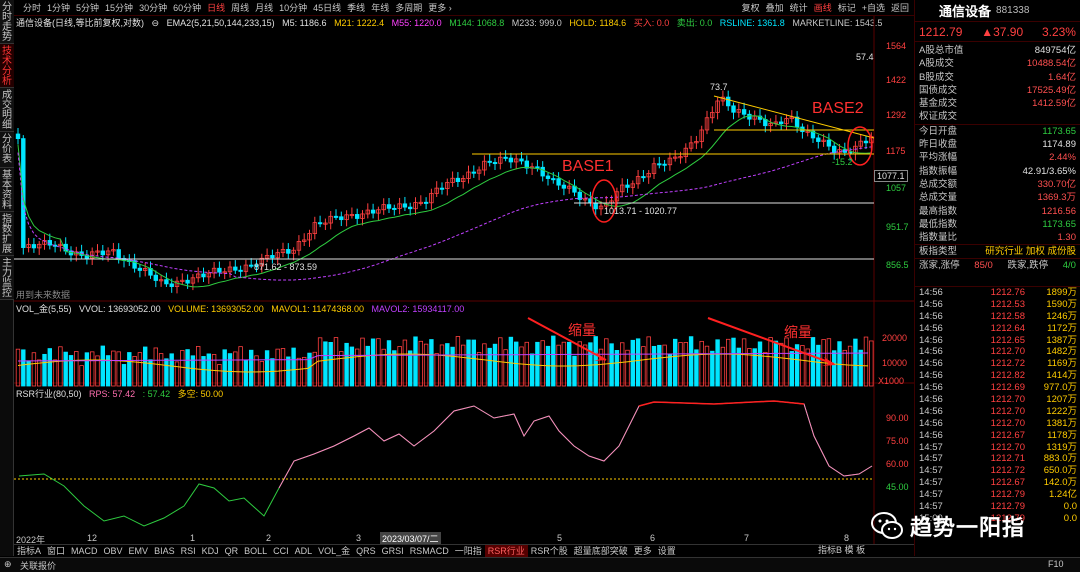 This screenshot has height=572, width=1080. Describe the element at coordinates (92, 538) in the screenshot. I see `axis-date-1: 12` at that location.